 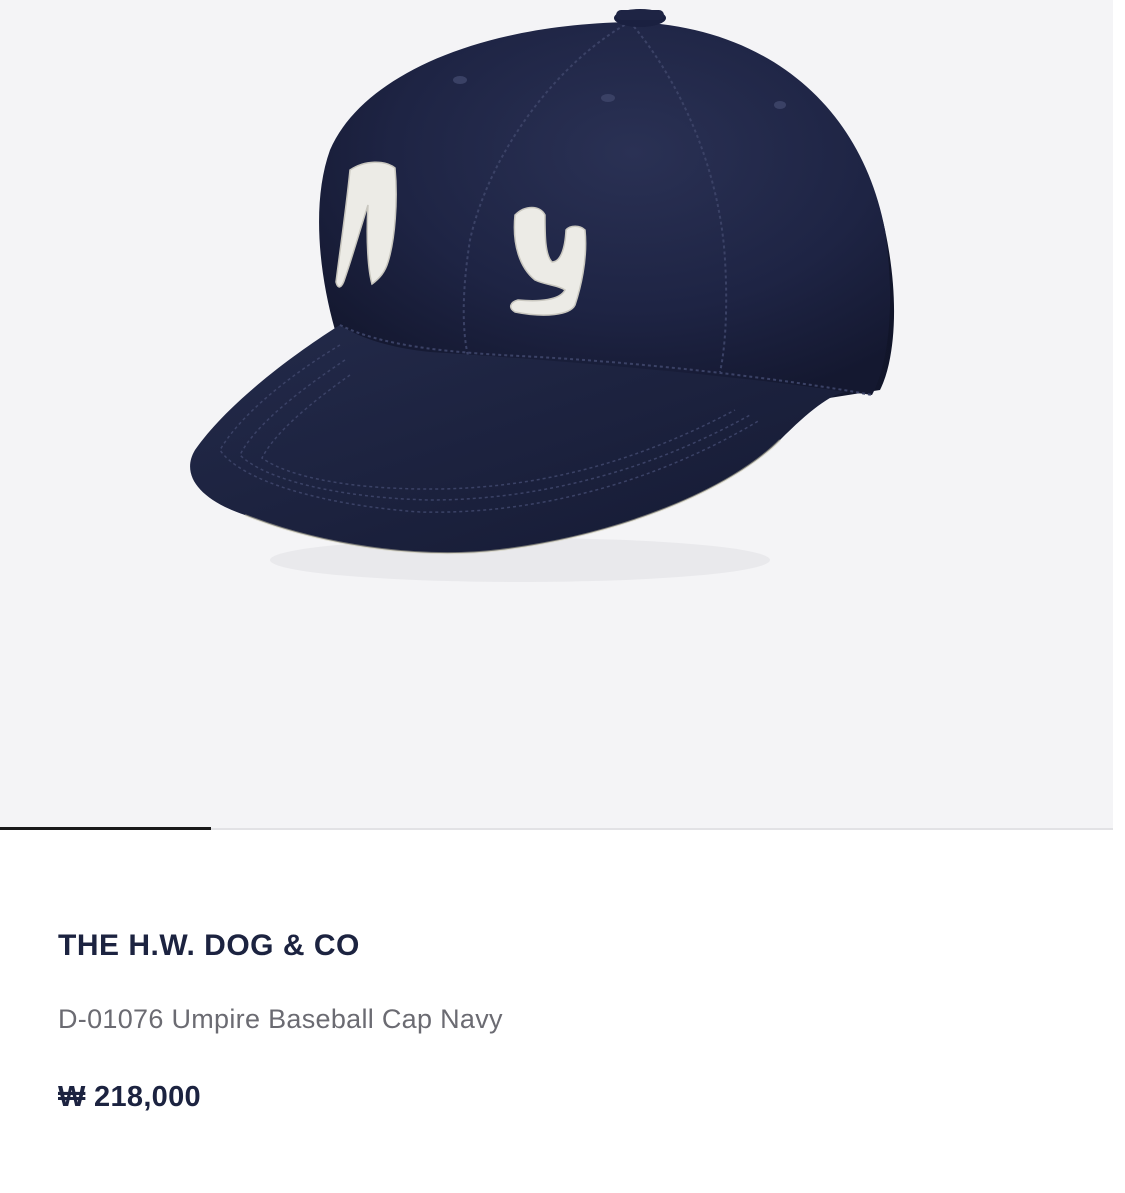 I want to click on brand-name: THE H.W. DOG & CO, so click(x=558, y=946).